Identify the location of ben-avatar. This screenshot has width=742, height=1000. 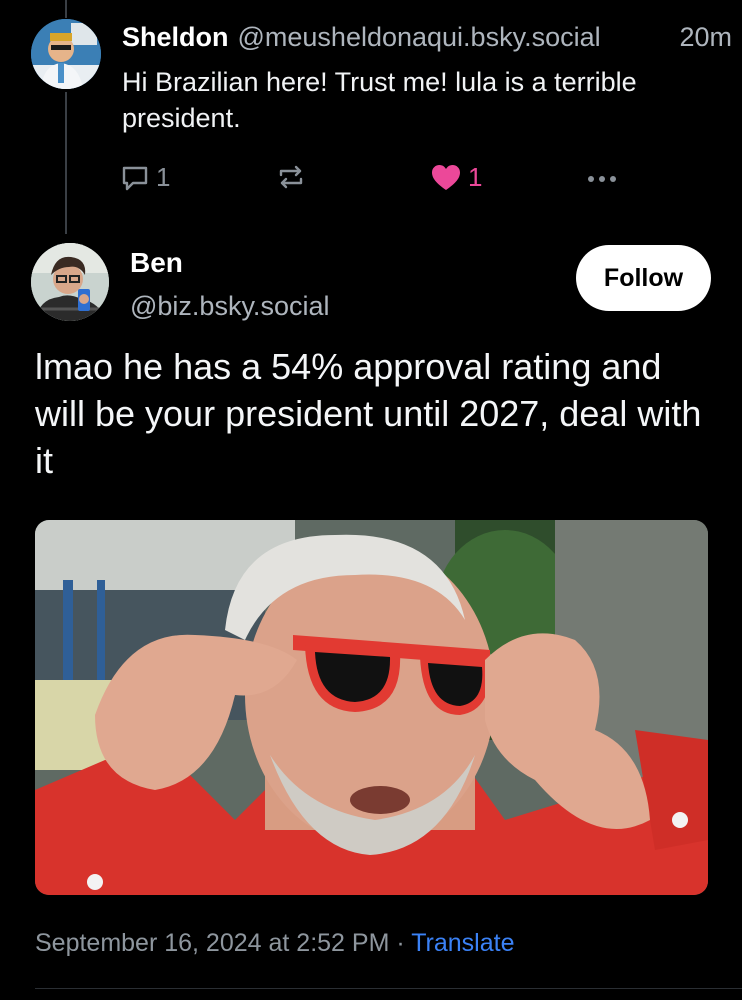
(70, 282).